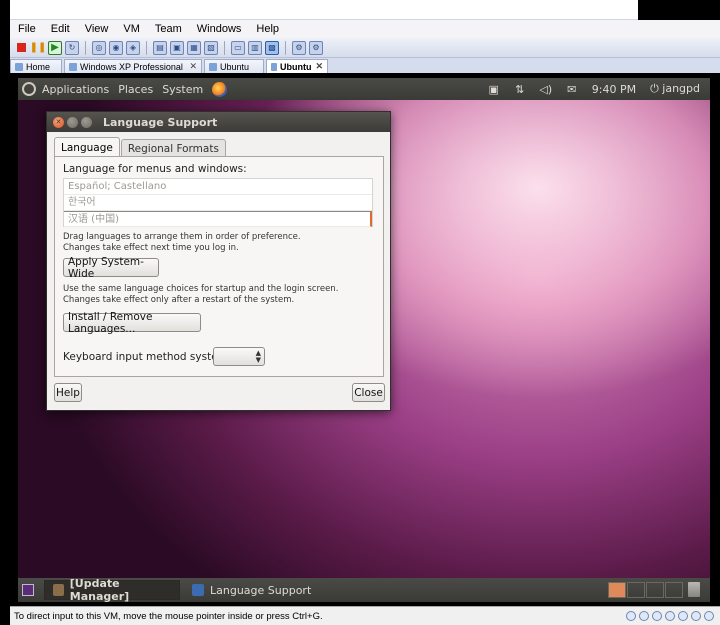  Describe the element at coordinates (681, 88) in the screenshot. I see `username: jangpd` at that location.